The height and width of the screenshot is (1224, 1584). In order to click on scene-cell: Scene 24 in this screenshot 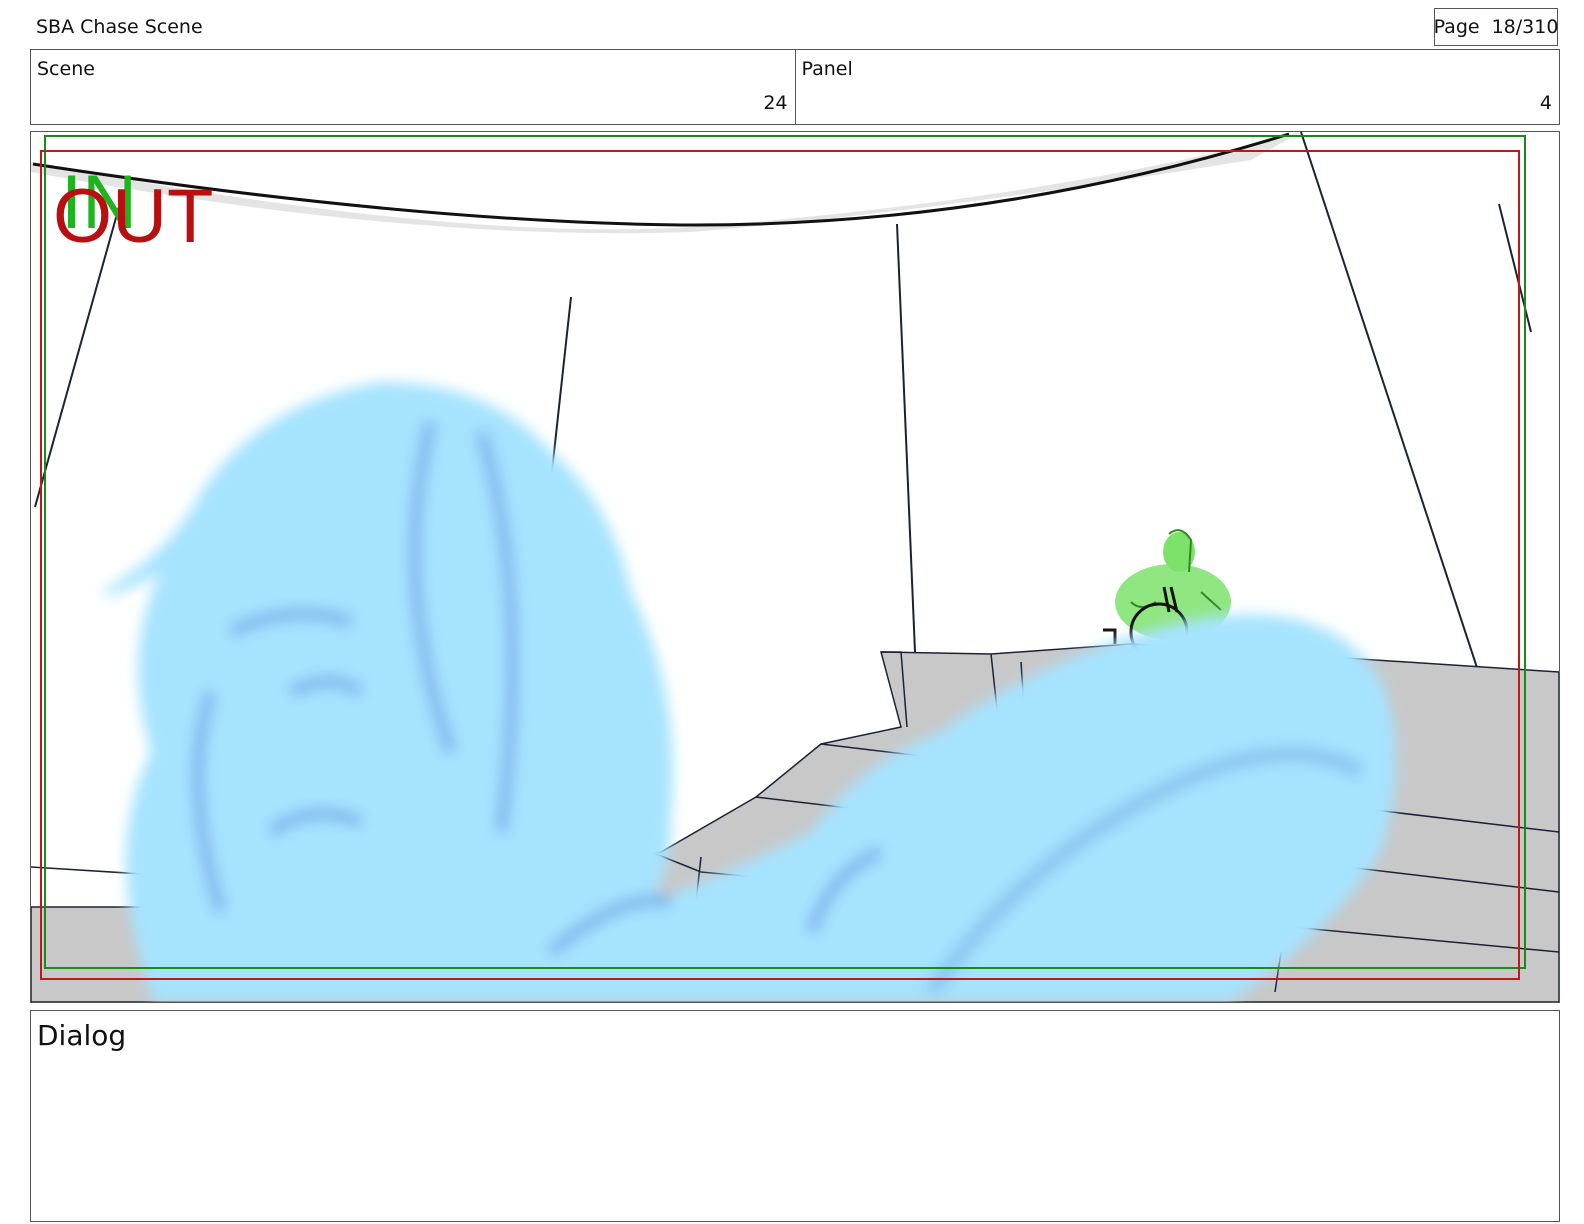, I will do `click(413, 87)`.